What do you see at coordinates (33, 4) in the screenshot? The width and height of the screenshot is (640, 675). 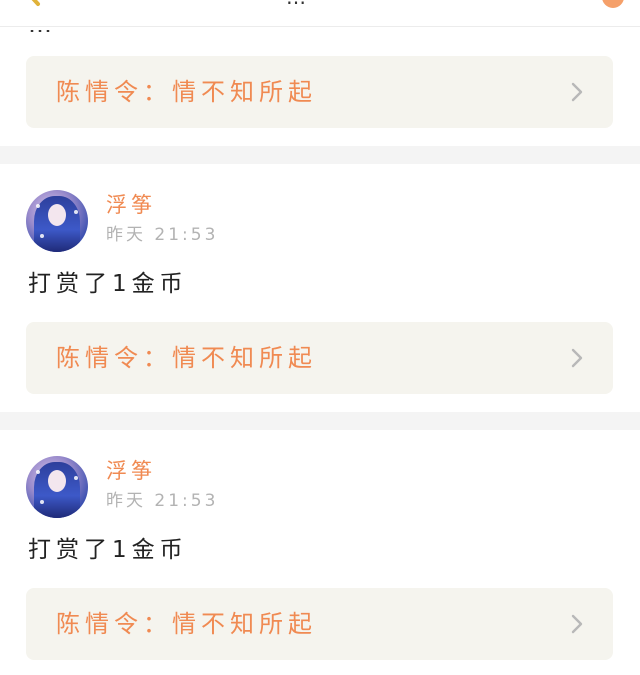 I see `back-icon` at bounding box center [33, 4].